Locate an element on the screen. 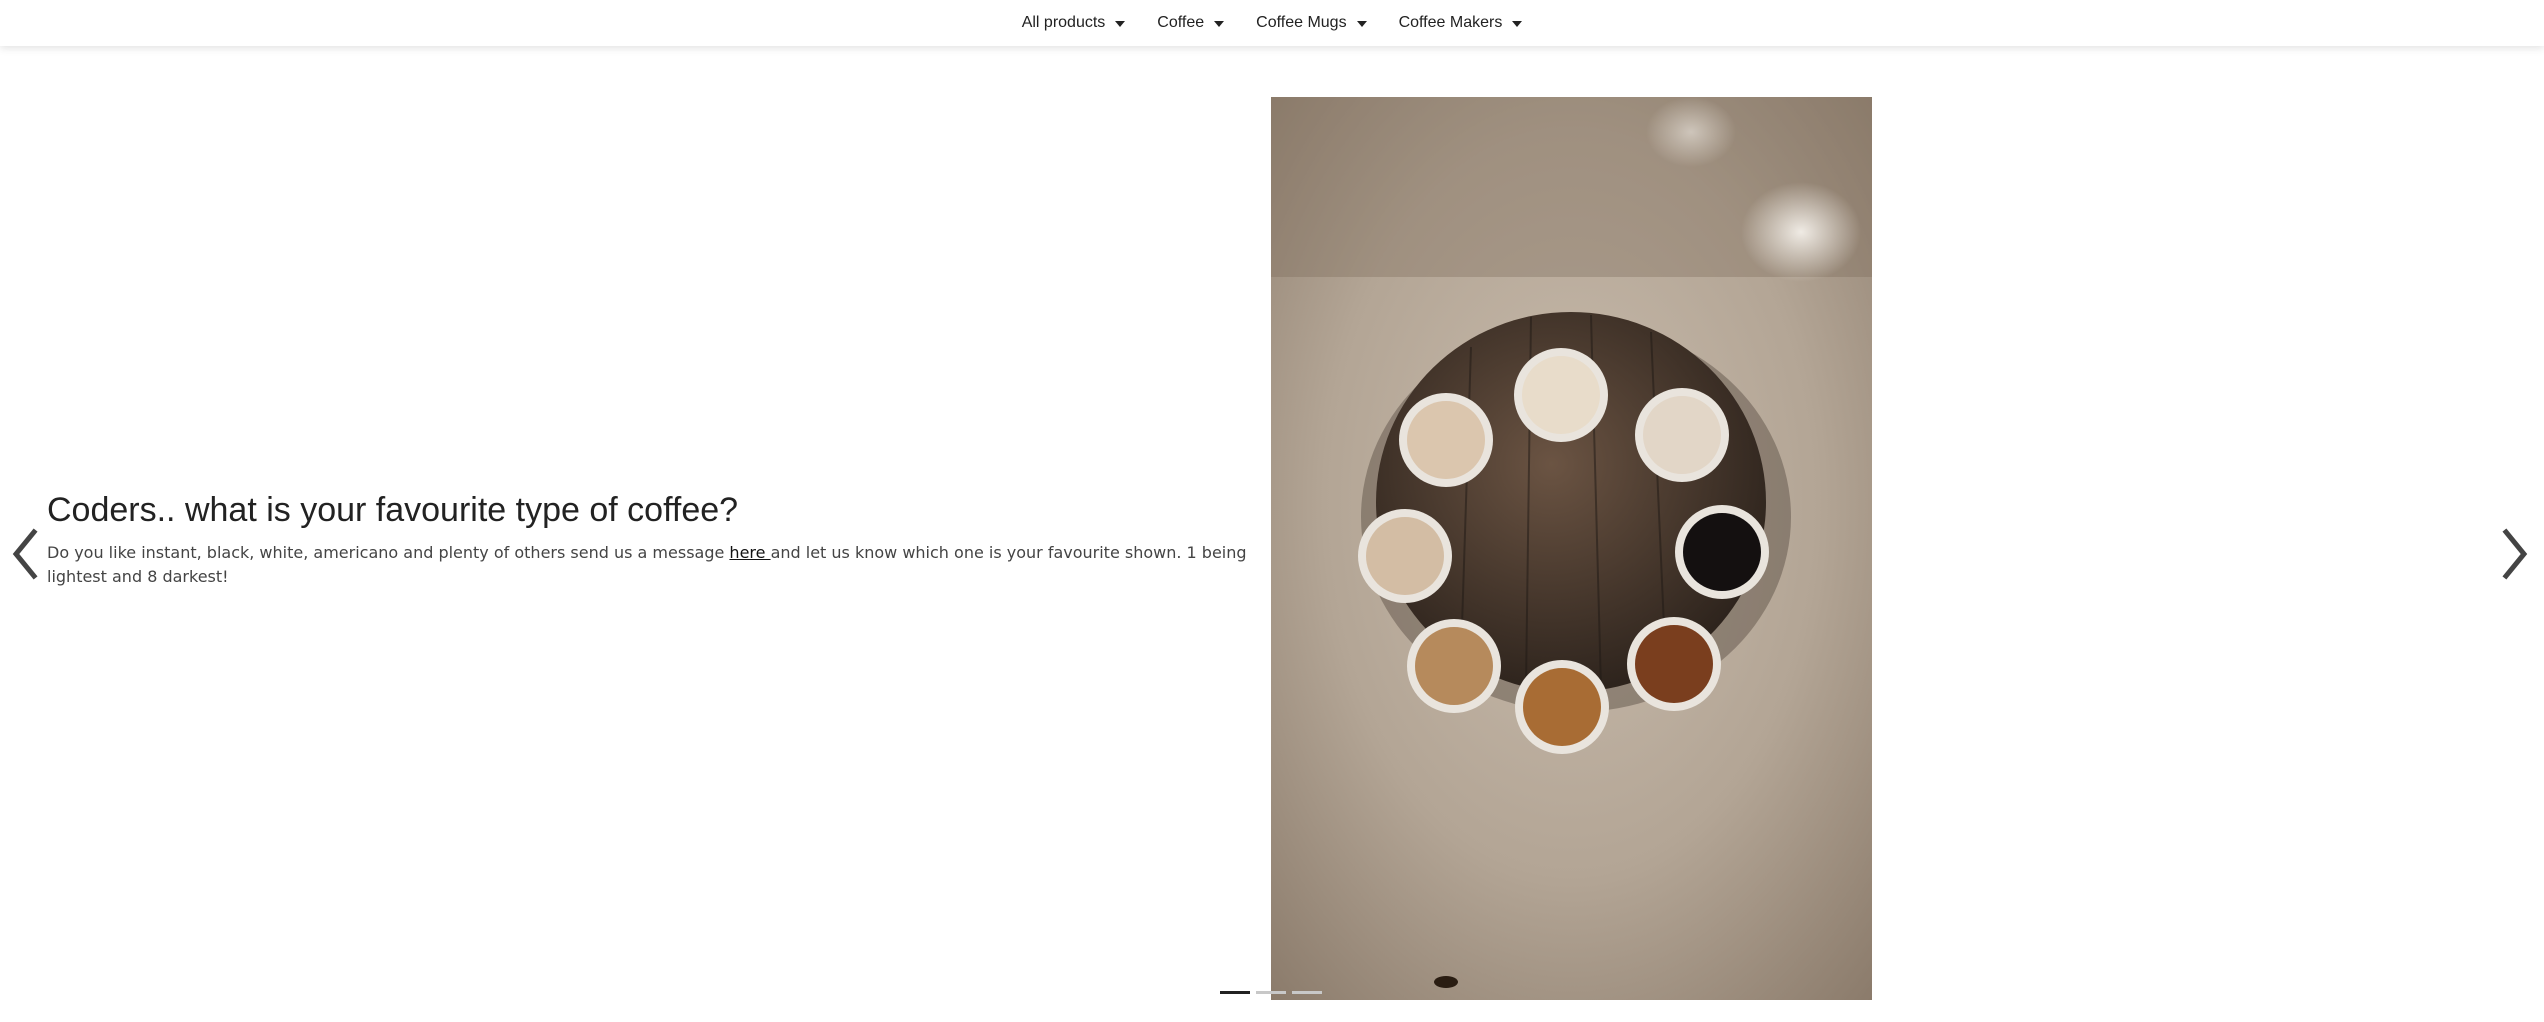 The height and width of the screenshot is (1022, 2544). chevron-right-icon is located at coordinates (2515, 554).